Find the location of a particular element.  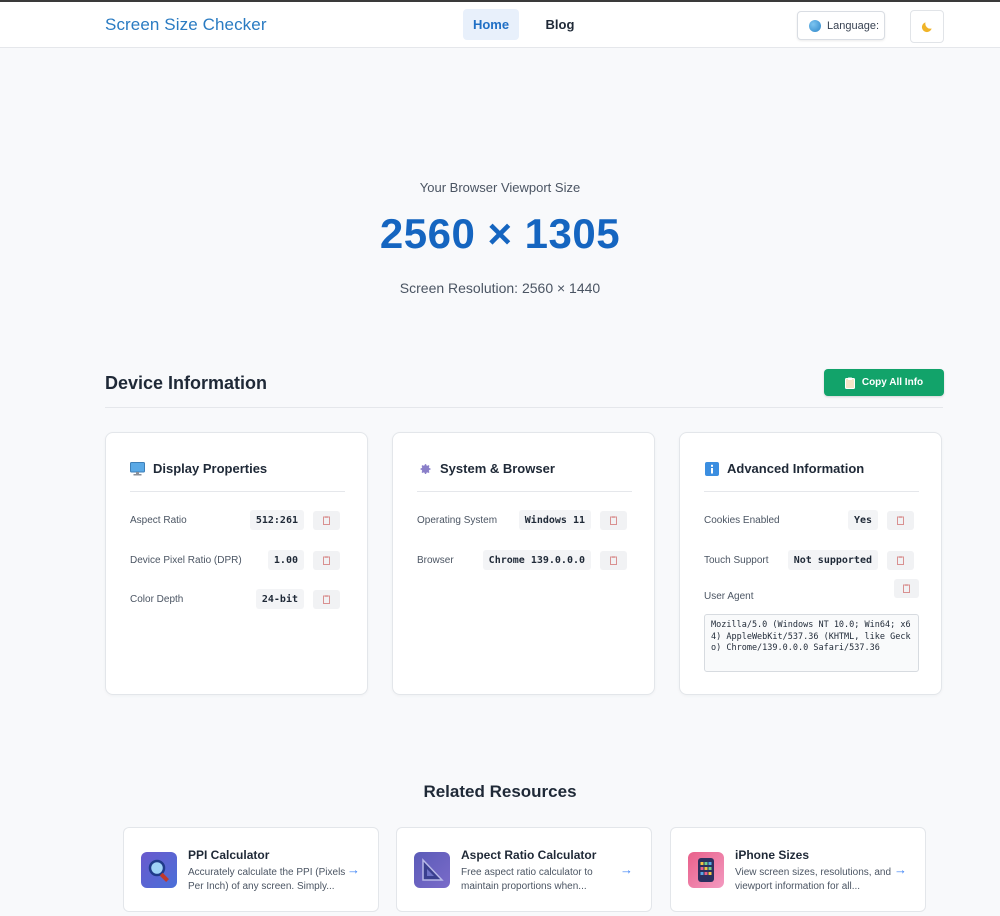

copy-all-info-button: Copy All Info is located at coordinates (884, 382).